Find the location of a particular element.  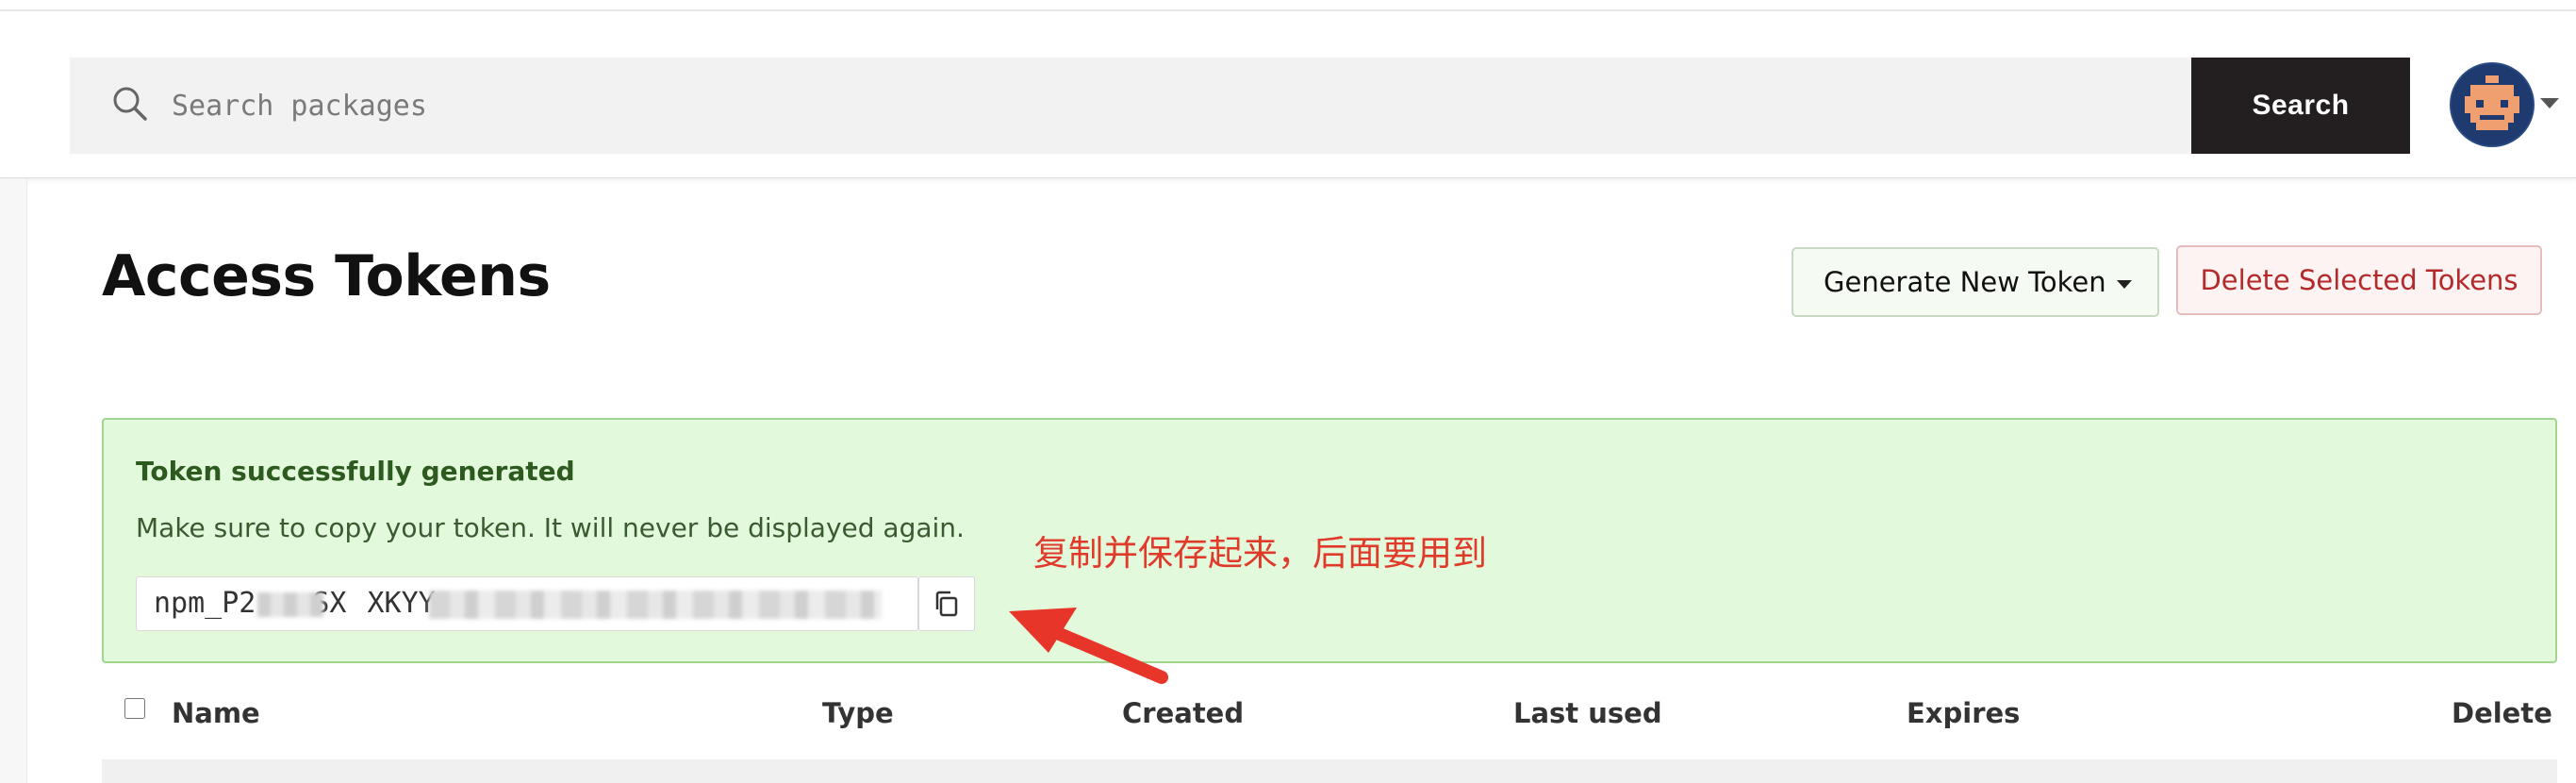

user-avatar is located at coordinates (2492, 104).